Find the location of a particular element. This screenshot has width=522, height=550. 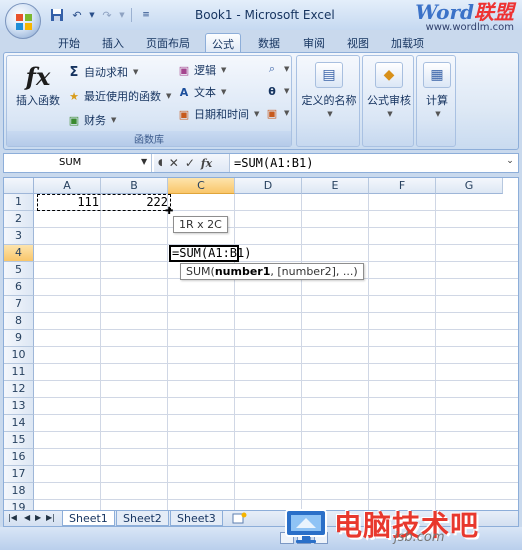

row-header-13: 13 is located at coordinates (19, 406).